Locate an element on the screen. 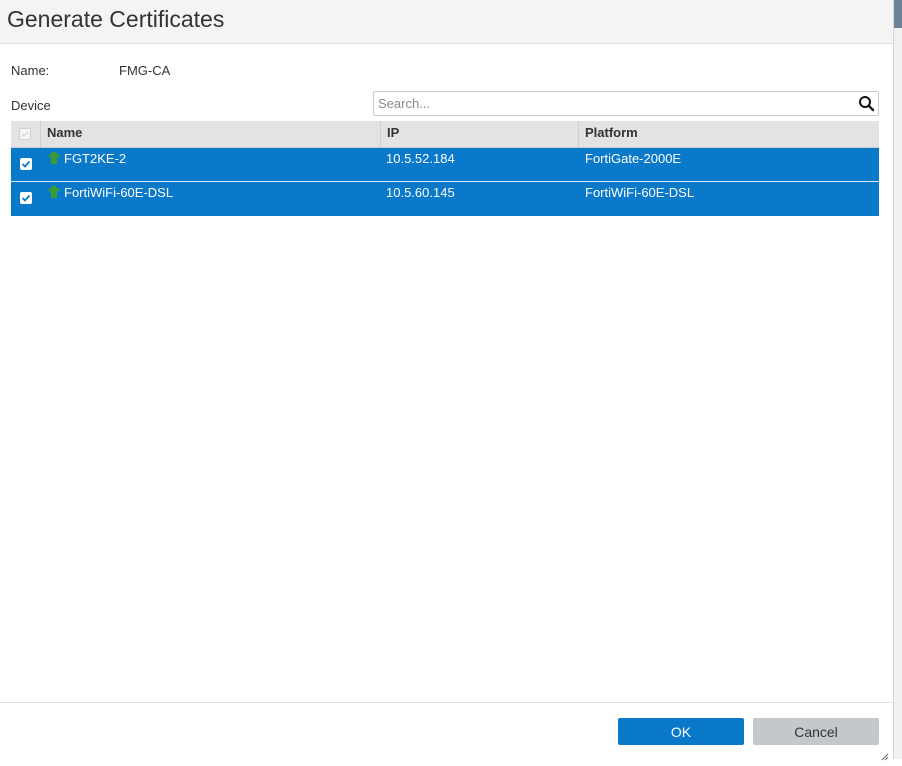 Image resolution: width=902 pixels, height=766 pixels. column-header-platform: Platform is located at coordinates (729, 134).